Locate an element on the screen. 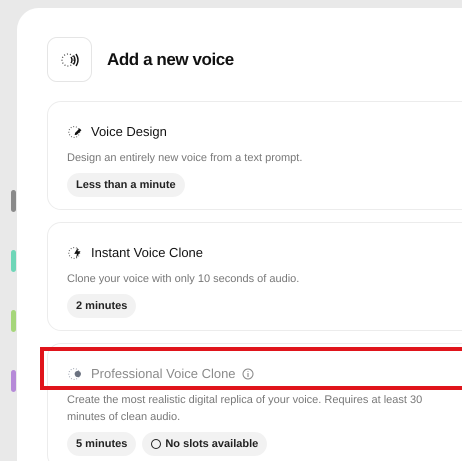 This screenshot has width=462, height=461. option-title: Professional Voice Clone is located at coordinates (163, 374).